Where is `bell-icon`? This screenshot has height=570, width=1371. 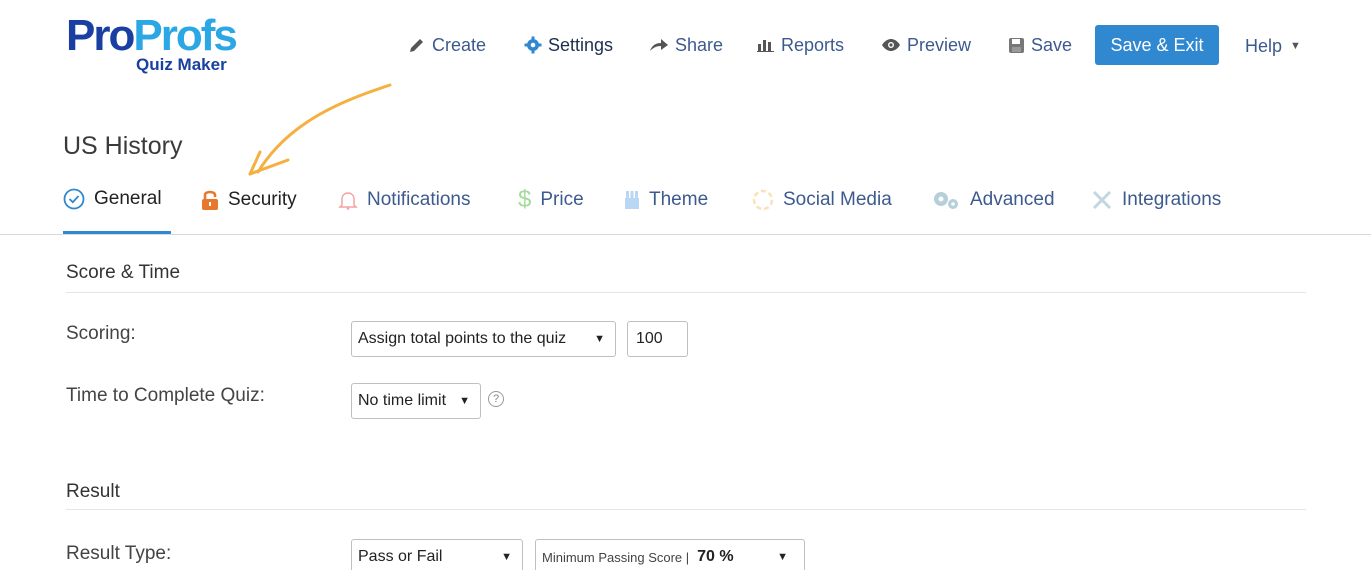
bell-icon is located at coordinates (348, 200).